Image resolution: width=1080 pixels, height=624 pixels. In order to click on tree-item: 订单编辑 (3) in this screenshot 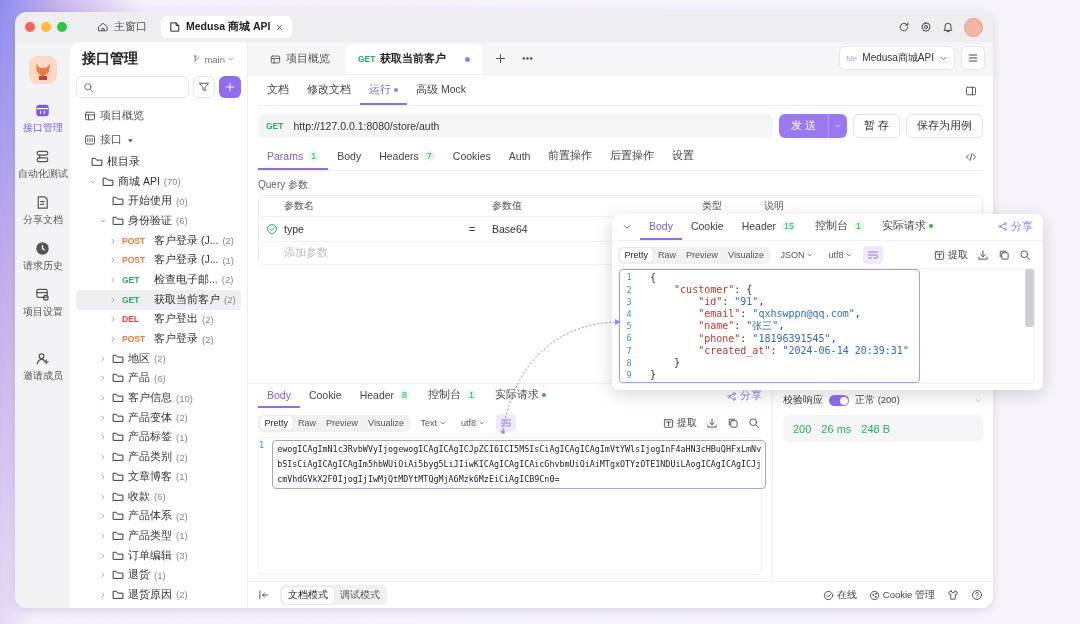, I will do `click(158, 555)`.